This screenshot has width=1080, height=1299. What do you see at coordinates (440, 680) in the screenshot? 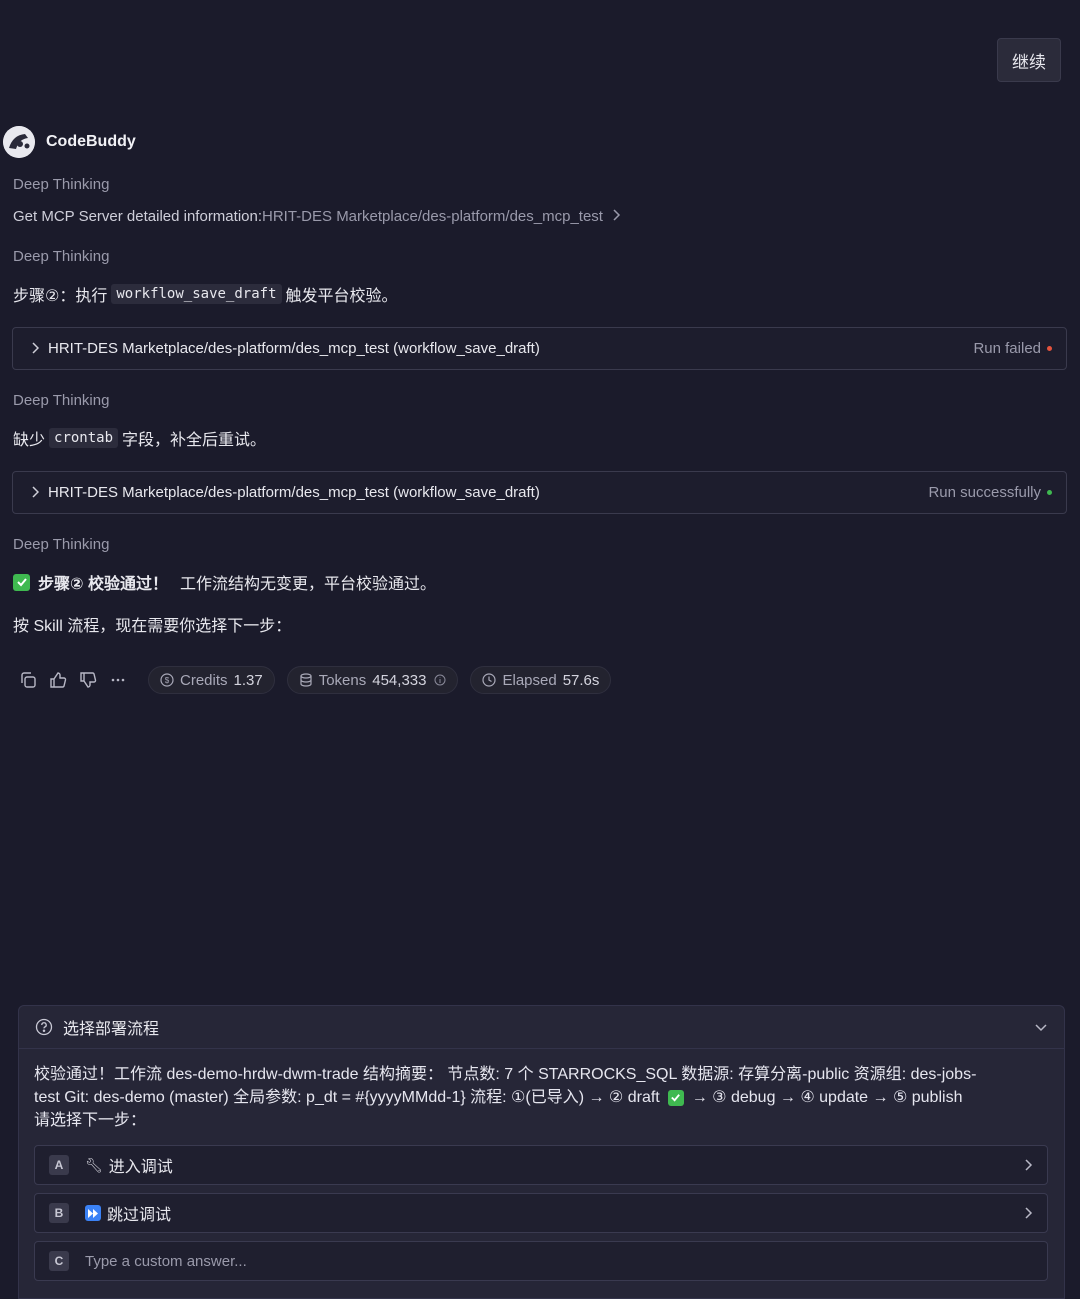
I see `info-icon` at bounding box center [440, 680].